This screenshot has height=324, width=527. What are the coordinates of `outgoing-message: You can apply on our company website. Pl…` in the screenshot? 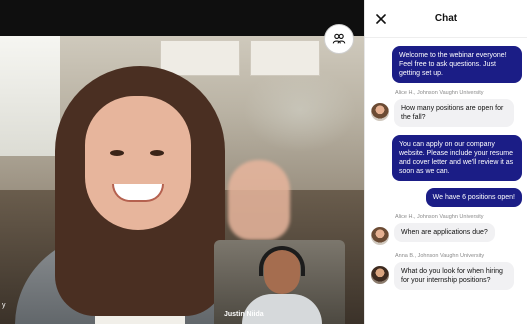 It's located at (457, 158).